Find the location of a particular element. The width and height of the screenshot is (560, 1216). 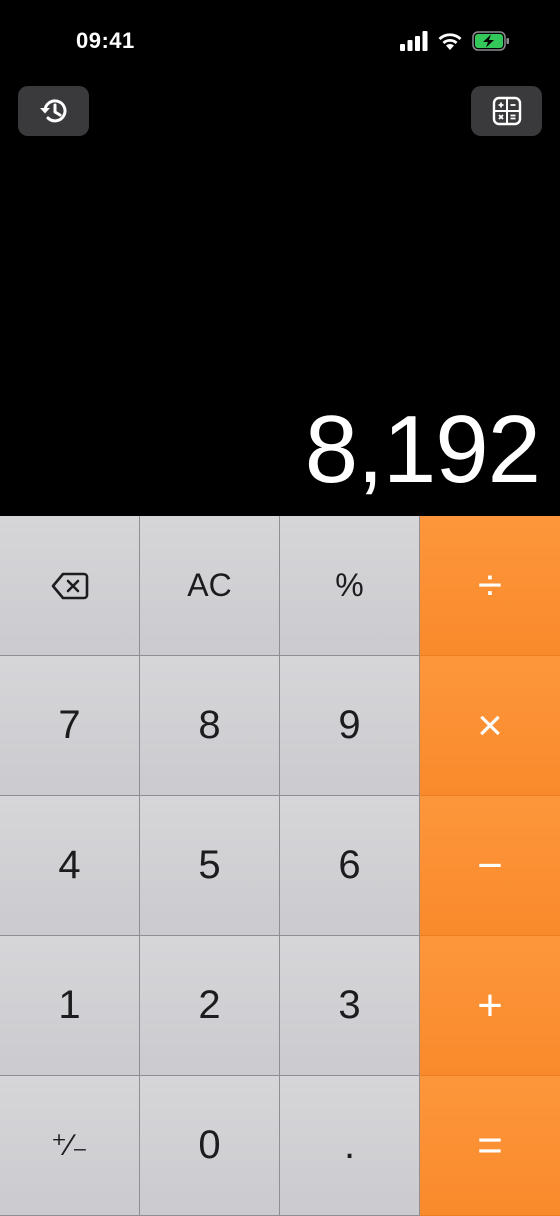

divide-button: ÷ is located at coordinates (490, 586).